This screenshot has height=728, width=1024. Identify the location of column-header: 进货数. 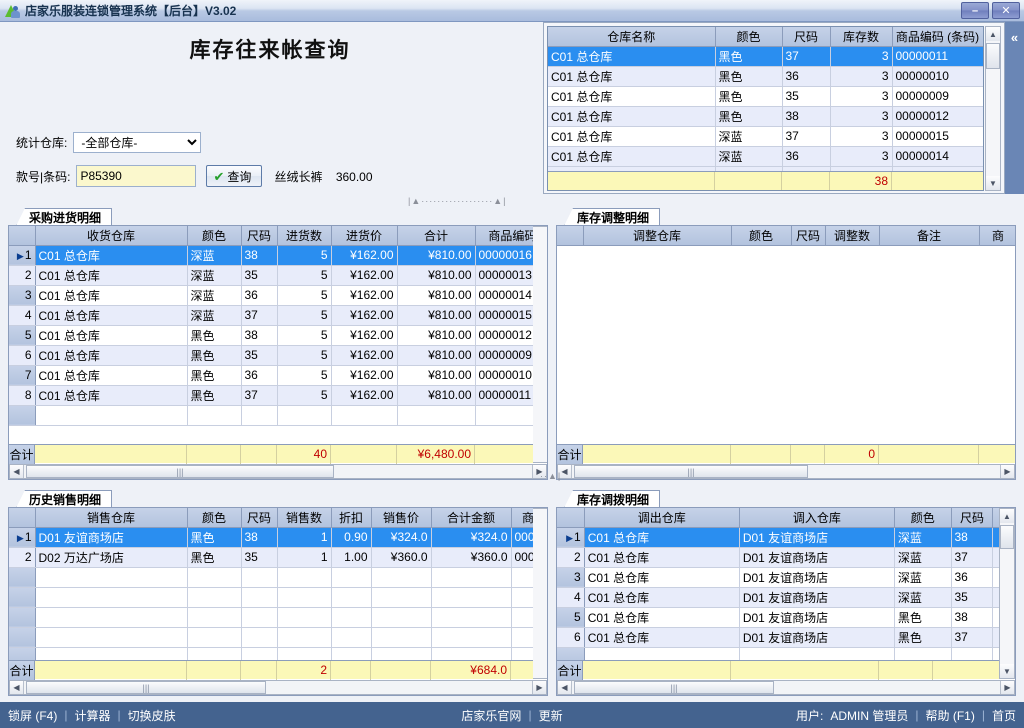
(304, 236).